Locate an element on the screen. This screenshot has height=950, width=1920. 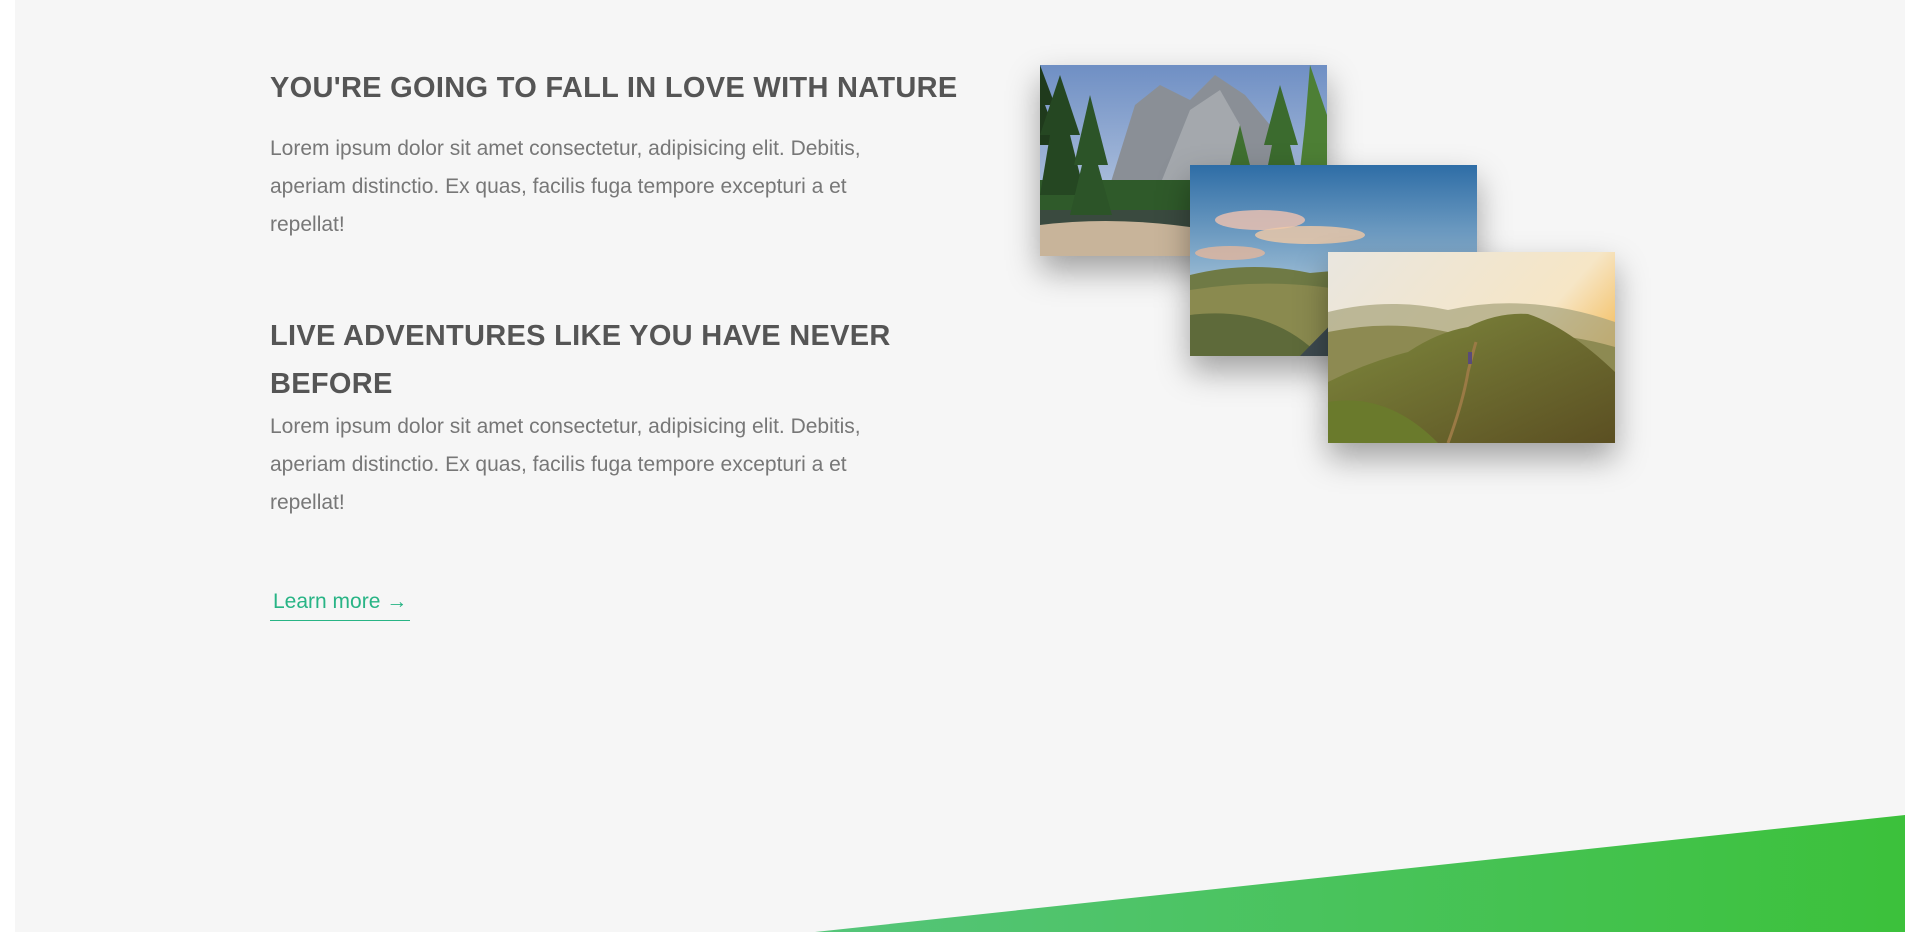
heading-fall-in-love: YOU'RE GOING TO FALL IN LOVE WITH NATURE is located at coordinates (614, 88).